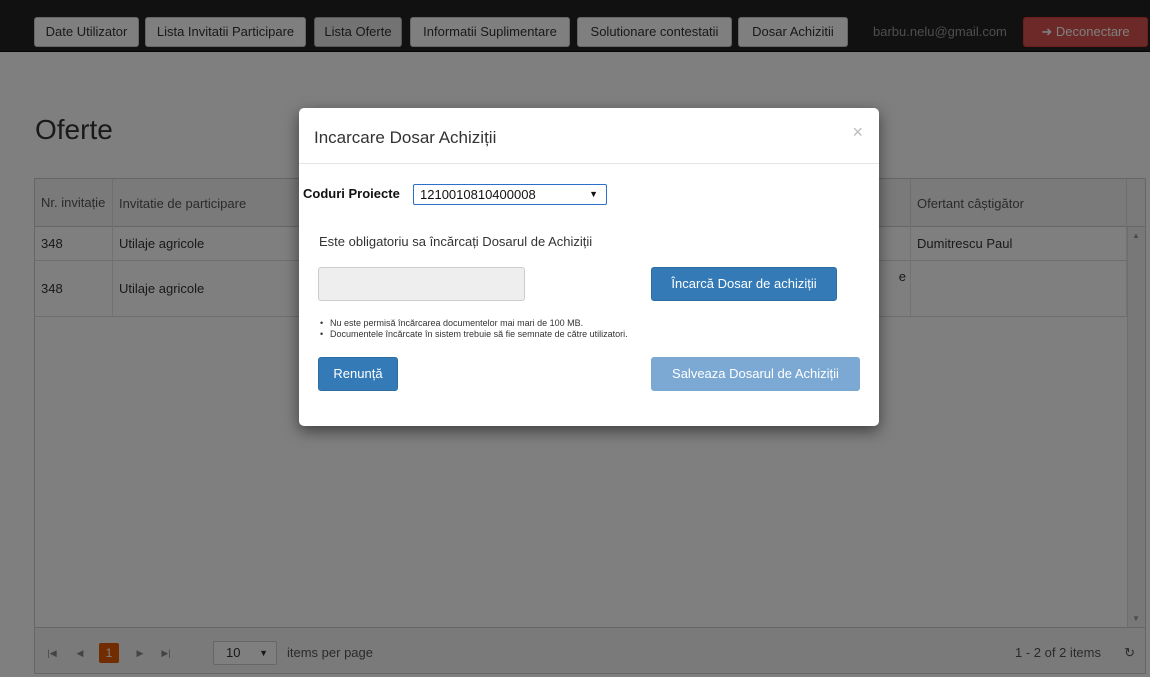  Describe the element at coordinates (421, 284) in the screenshot. I see `file-path-input` at that location.